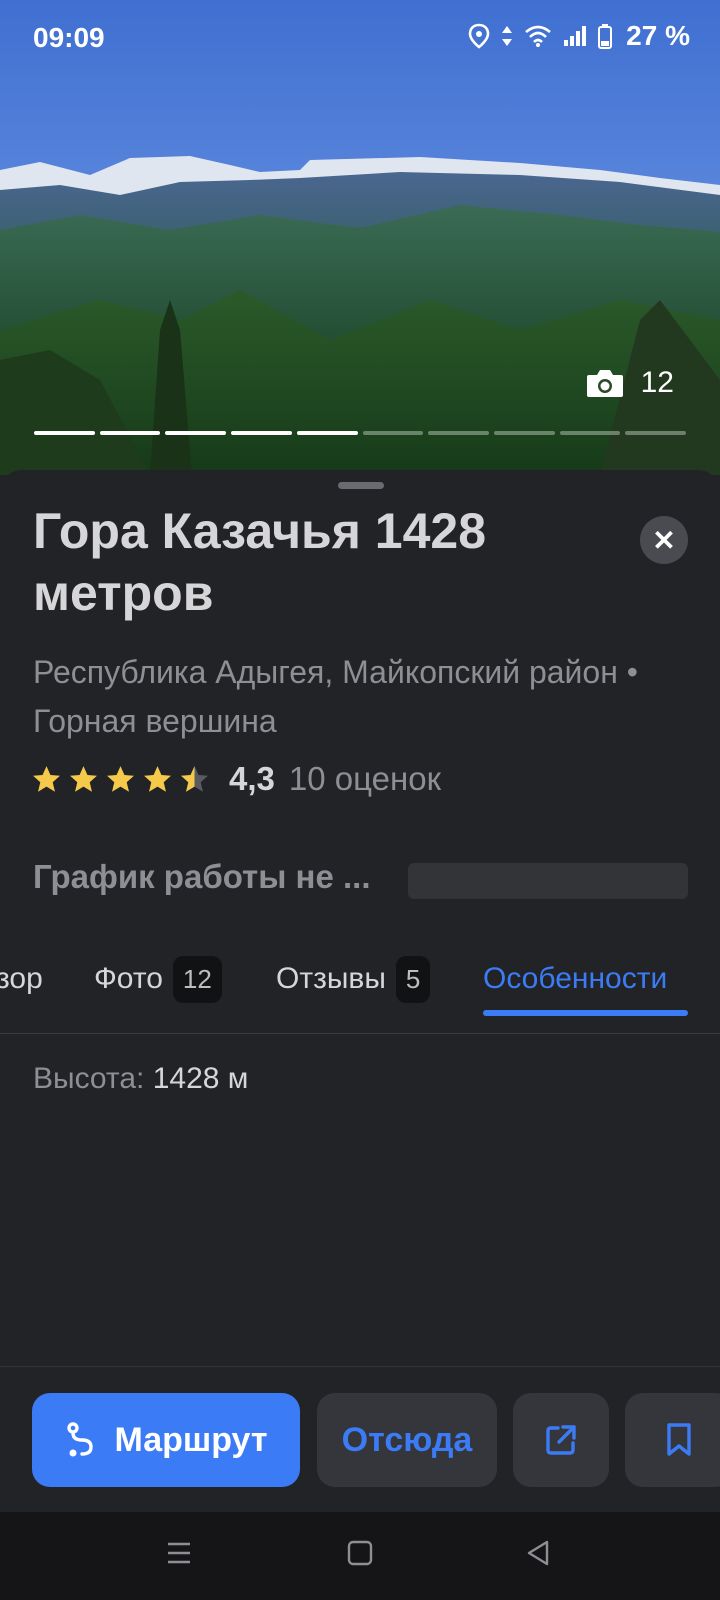 The width and height of the screenshot is (720, 1600). What do you see at coordinates (360, 32) in the screenshot?
I see `status-bar: 09:09 27 %` at bounding box center [360, 32].